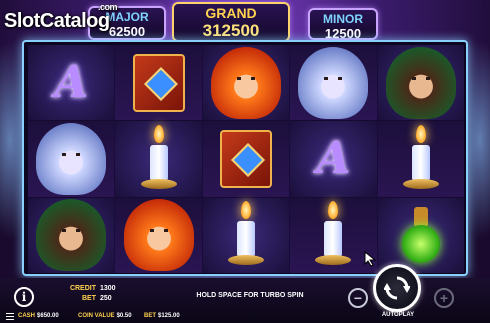 The image size is (490, 323). What do you see at coordinates (358, 298) in the screenshot?
I see `bet-decrease-button: −` at bounding box center [358, 298].